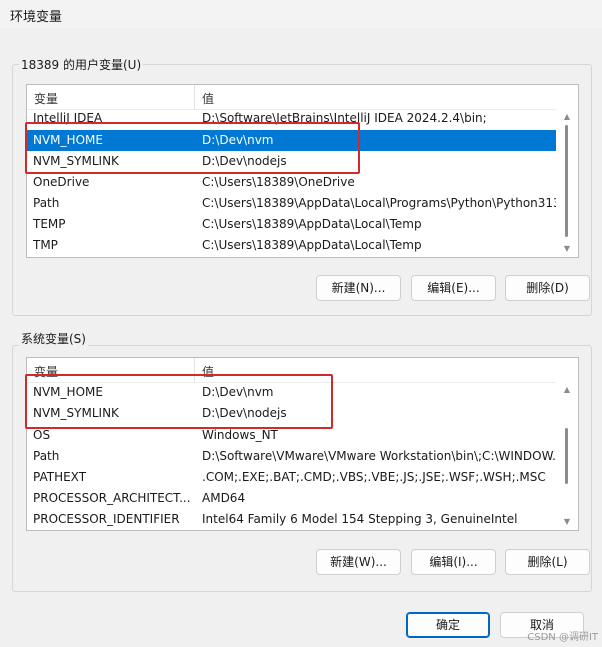  I want to click on system-var-row: PROCESSOR_ARCHITECT... AMD64, so click(291, 498).